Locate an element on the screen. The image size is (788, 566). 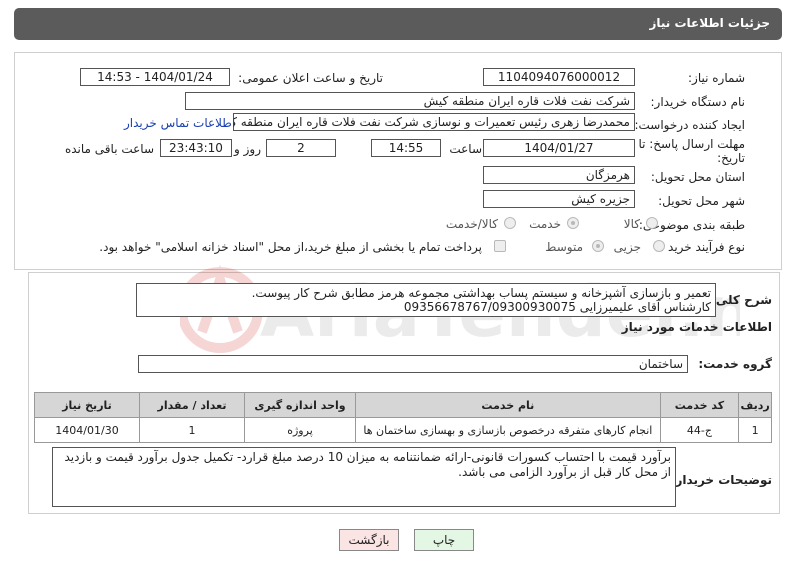
cell-need-date: 1404/01/30 is located at coordinates (87, 430).